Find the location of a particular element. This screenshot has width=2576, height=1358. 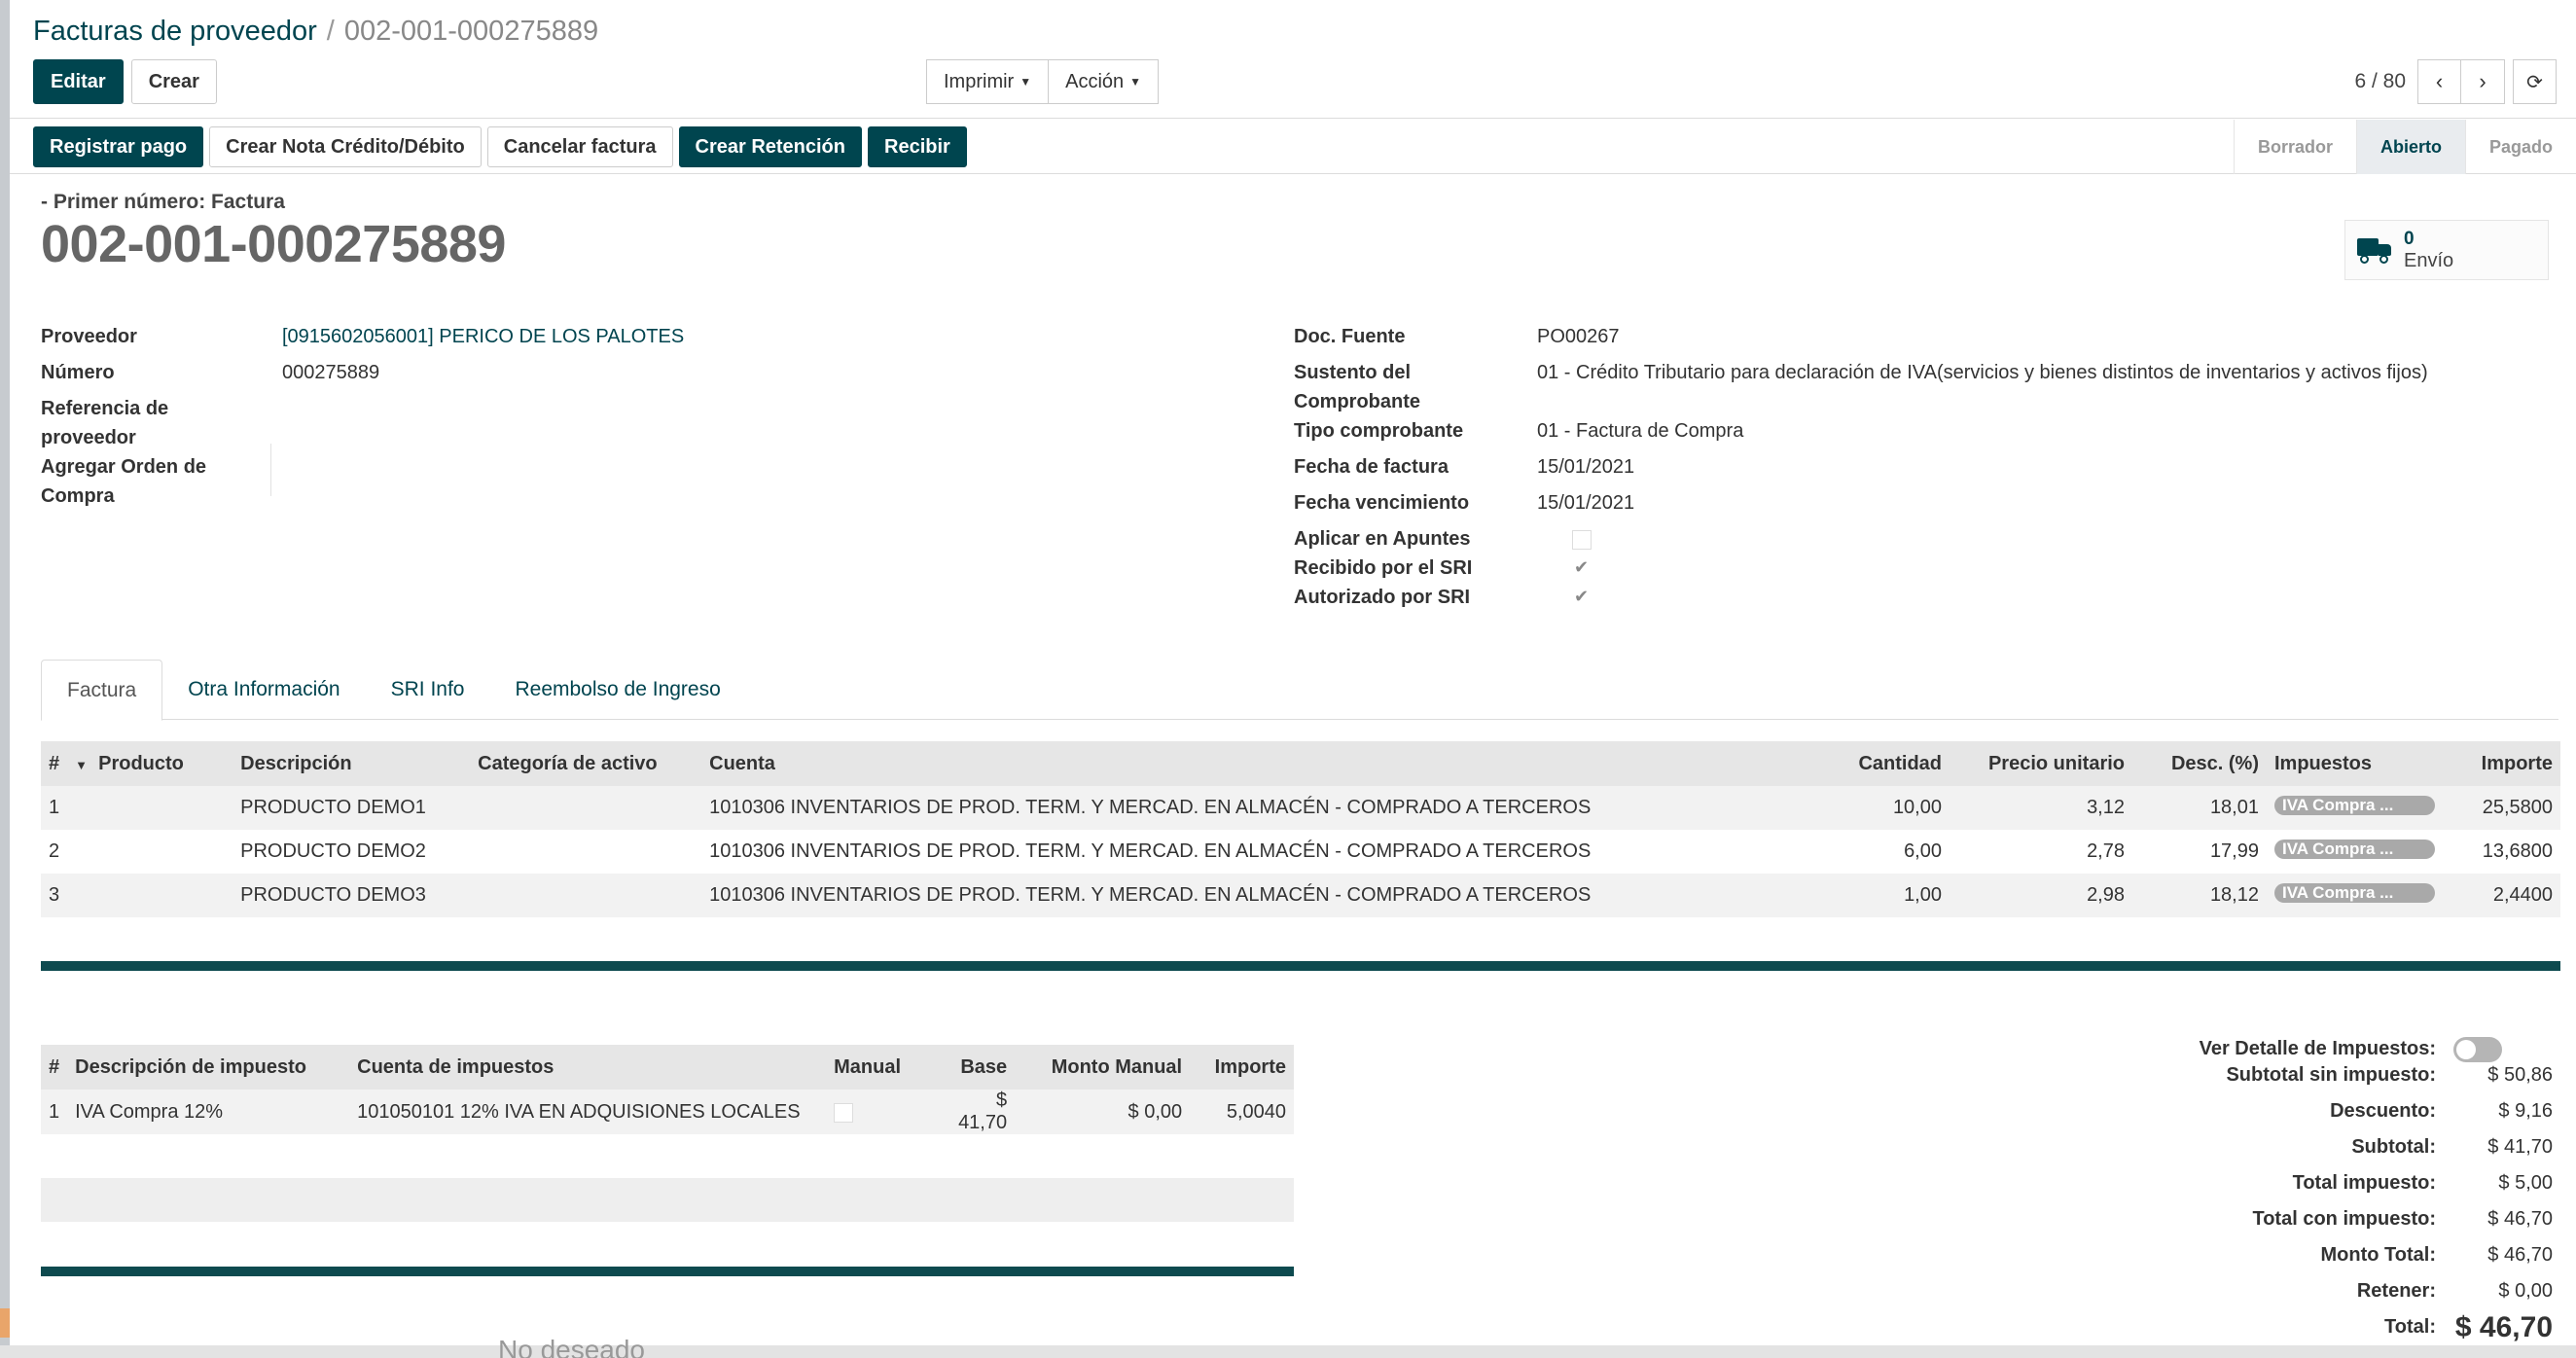

line-amount: 13,6800 is located at coordinates (2517, 851).